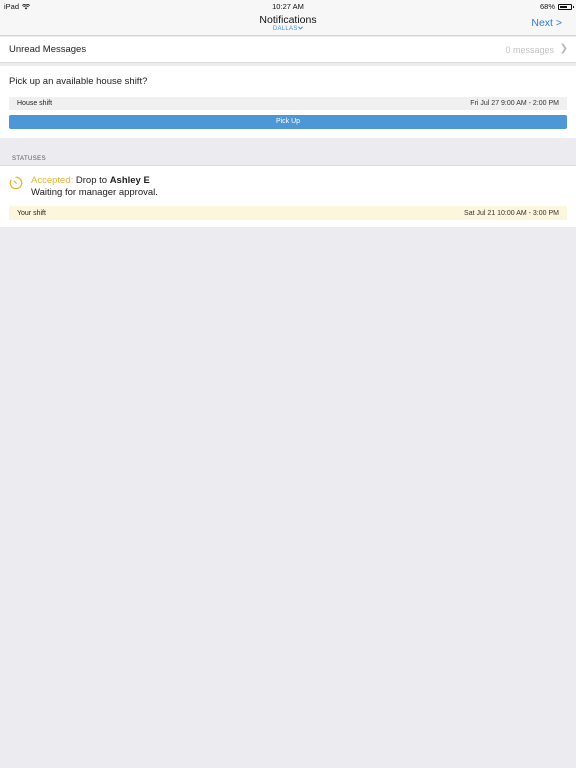 The image size is (576, 768). I want to click on status-person-name: Ashley E, so click(129, 180).